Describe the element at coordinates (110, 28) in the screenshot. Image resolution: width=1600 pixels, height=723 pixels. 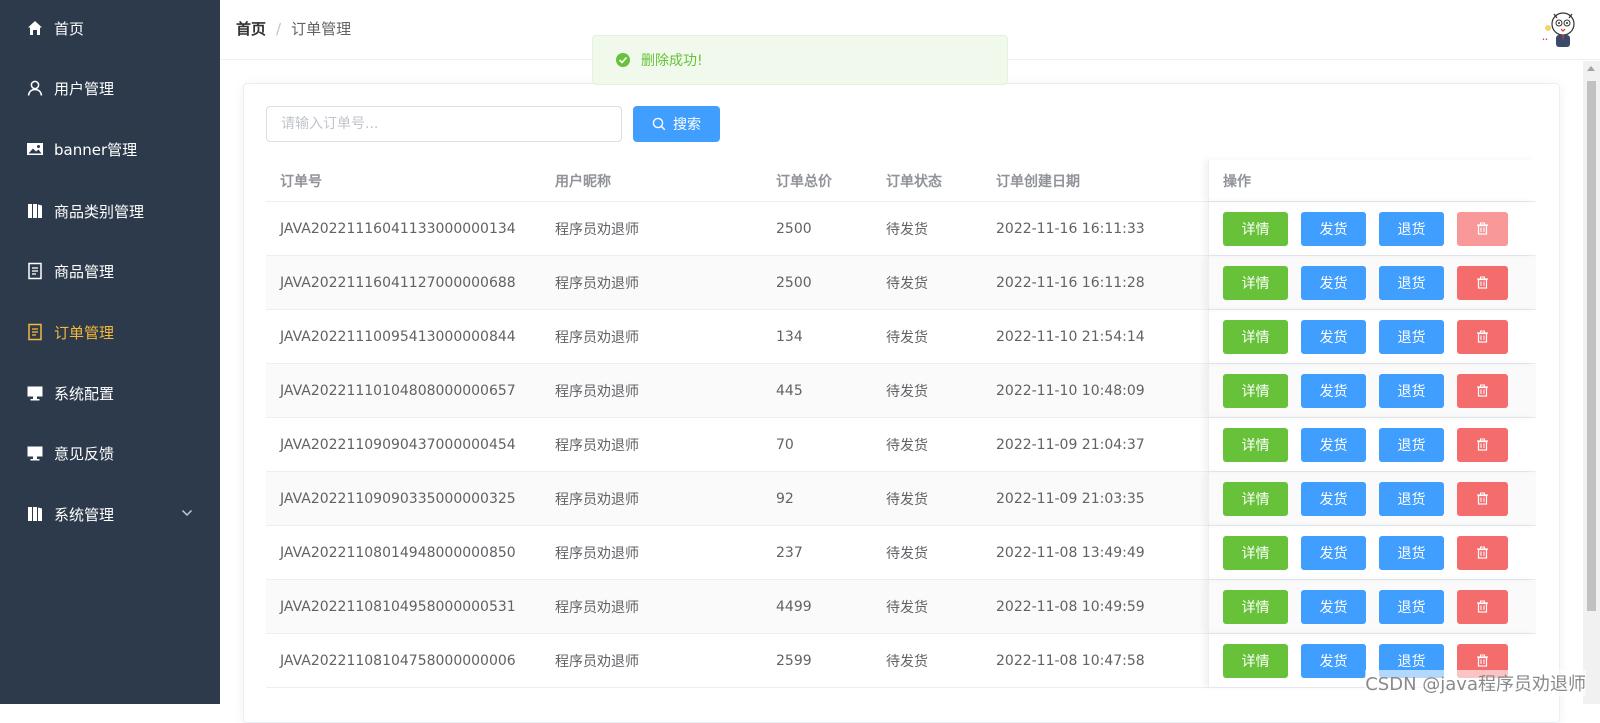
I see `sidebar-item-home: 首页` at that location.